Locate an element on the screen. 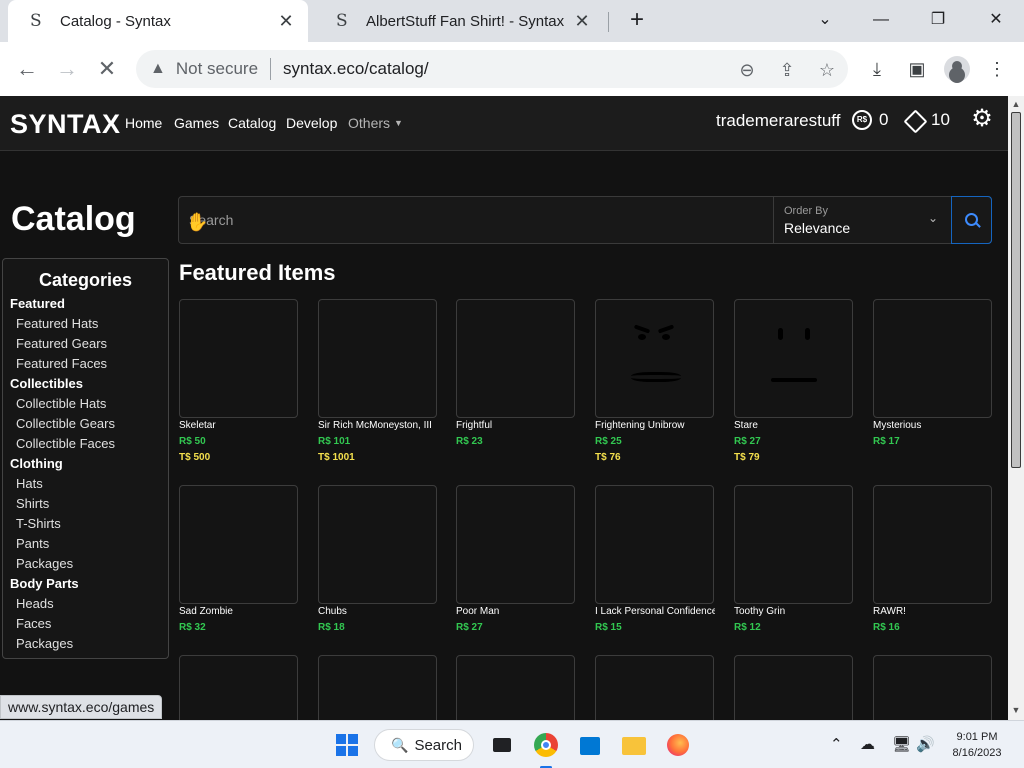 The image size is (1024, 768). tab-search-chevron-icon: ⌄ is located at coordinates (825, 20).